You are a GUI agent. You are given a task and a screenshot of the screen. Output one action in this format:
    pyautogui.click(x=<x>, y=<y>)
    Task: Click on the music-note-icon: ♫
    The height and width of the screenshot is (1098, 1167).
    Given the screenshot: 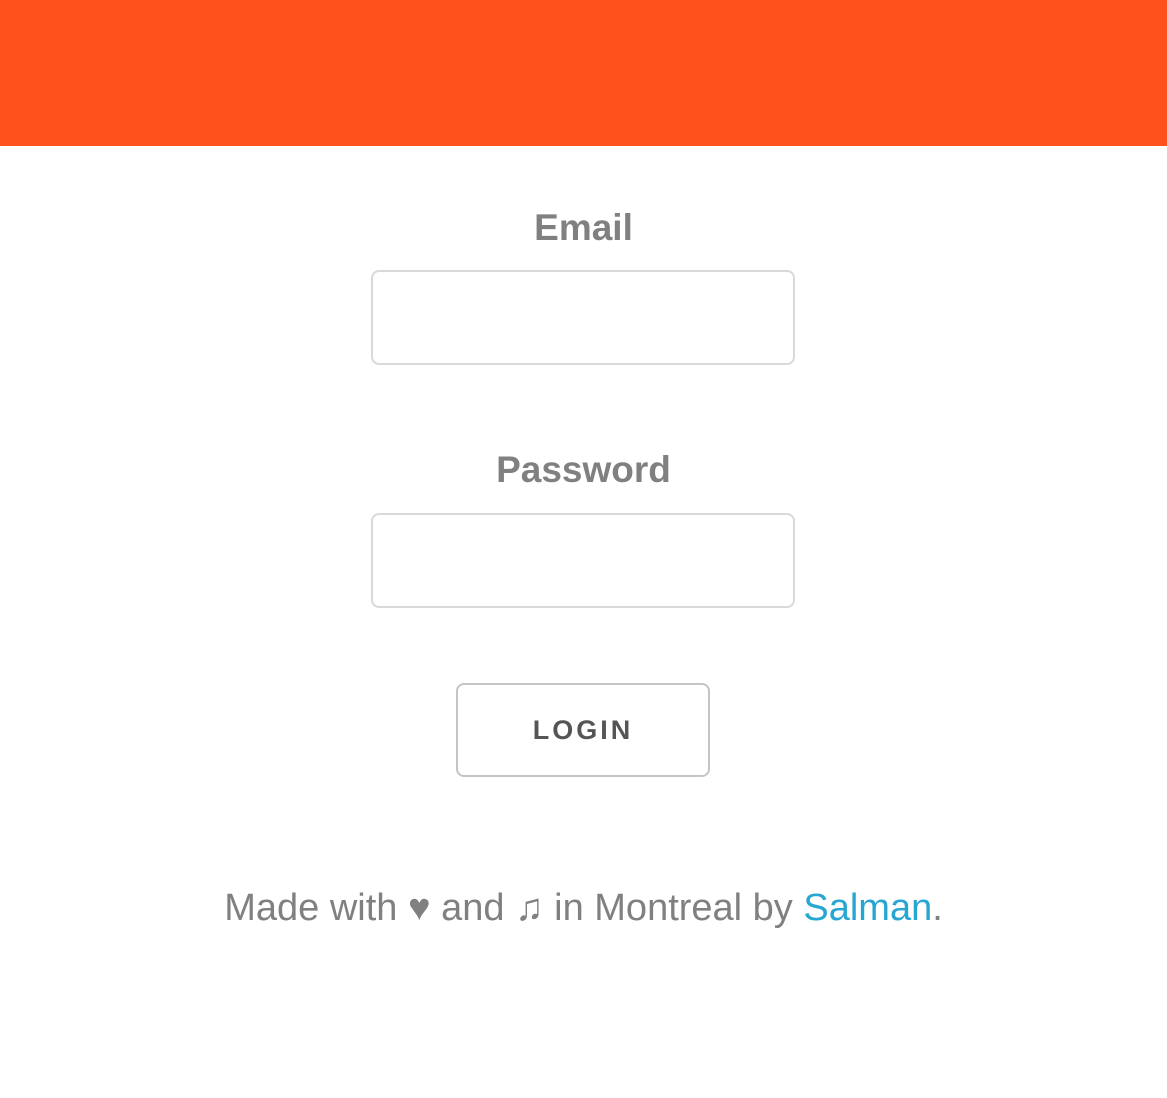 What is the action you would take?
    pyautogui.click(x=529, y=908)
    